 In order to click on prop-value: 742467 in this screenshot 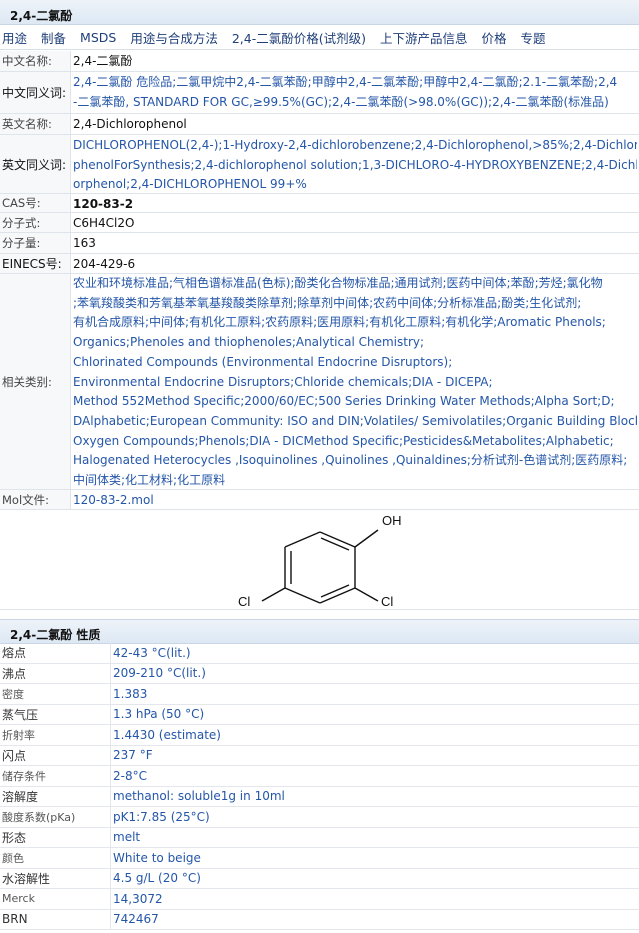, I will do `click(136, 919)`.